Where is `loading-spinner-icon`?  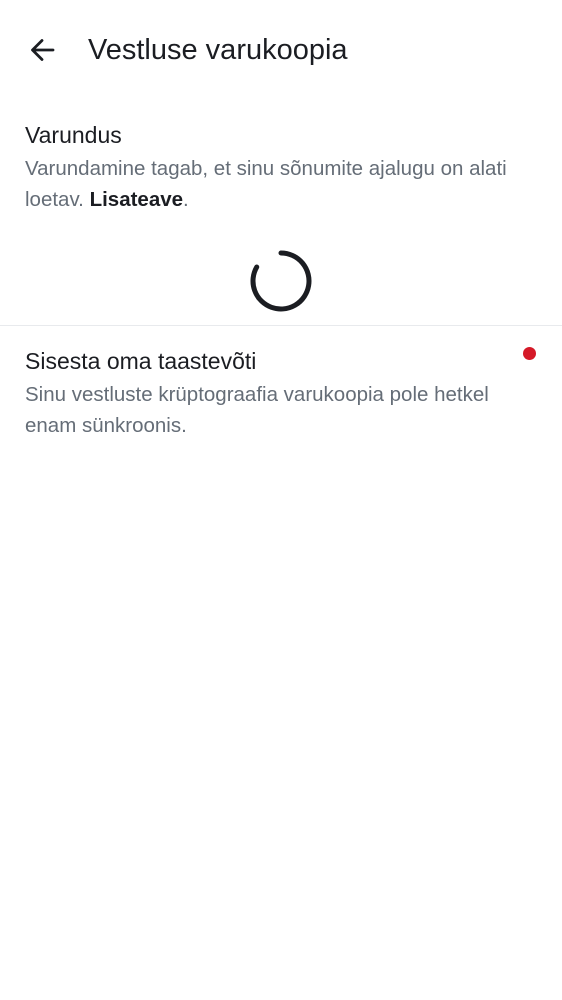
loading-spinner-icon is located at coordinates (281, 281).